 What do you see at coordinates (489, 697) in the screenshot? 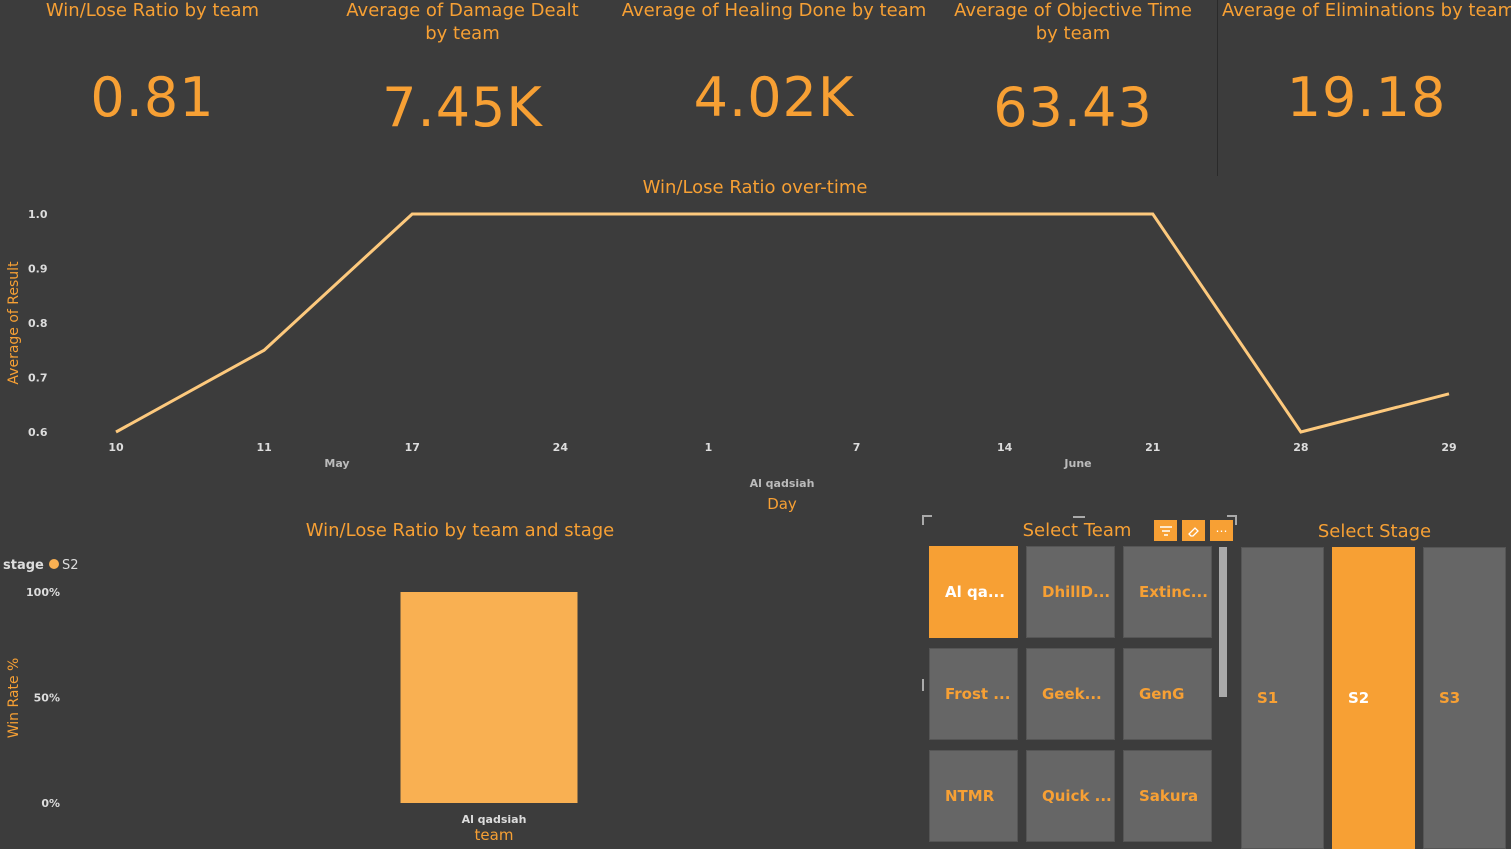
I see `bar` at bounding box center [489, 697].